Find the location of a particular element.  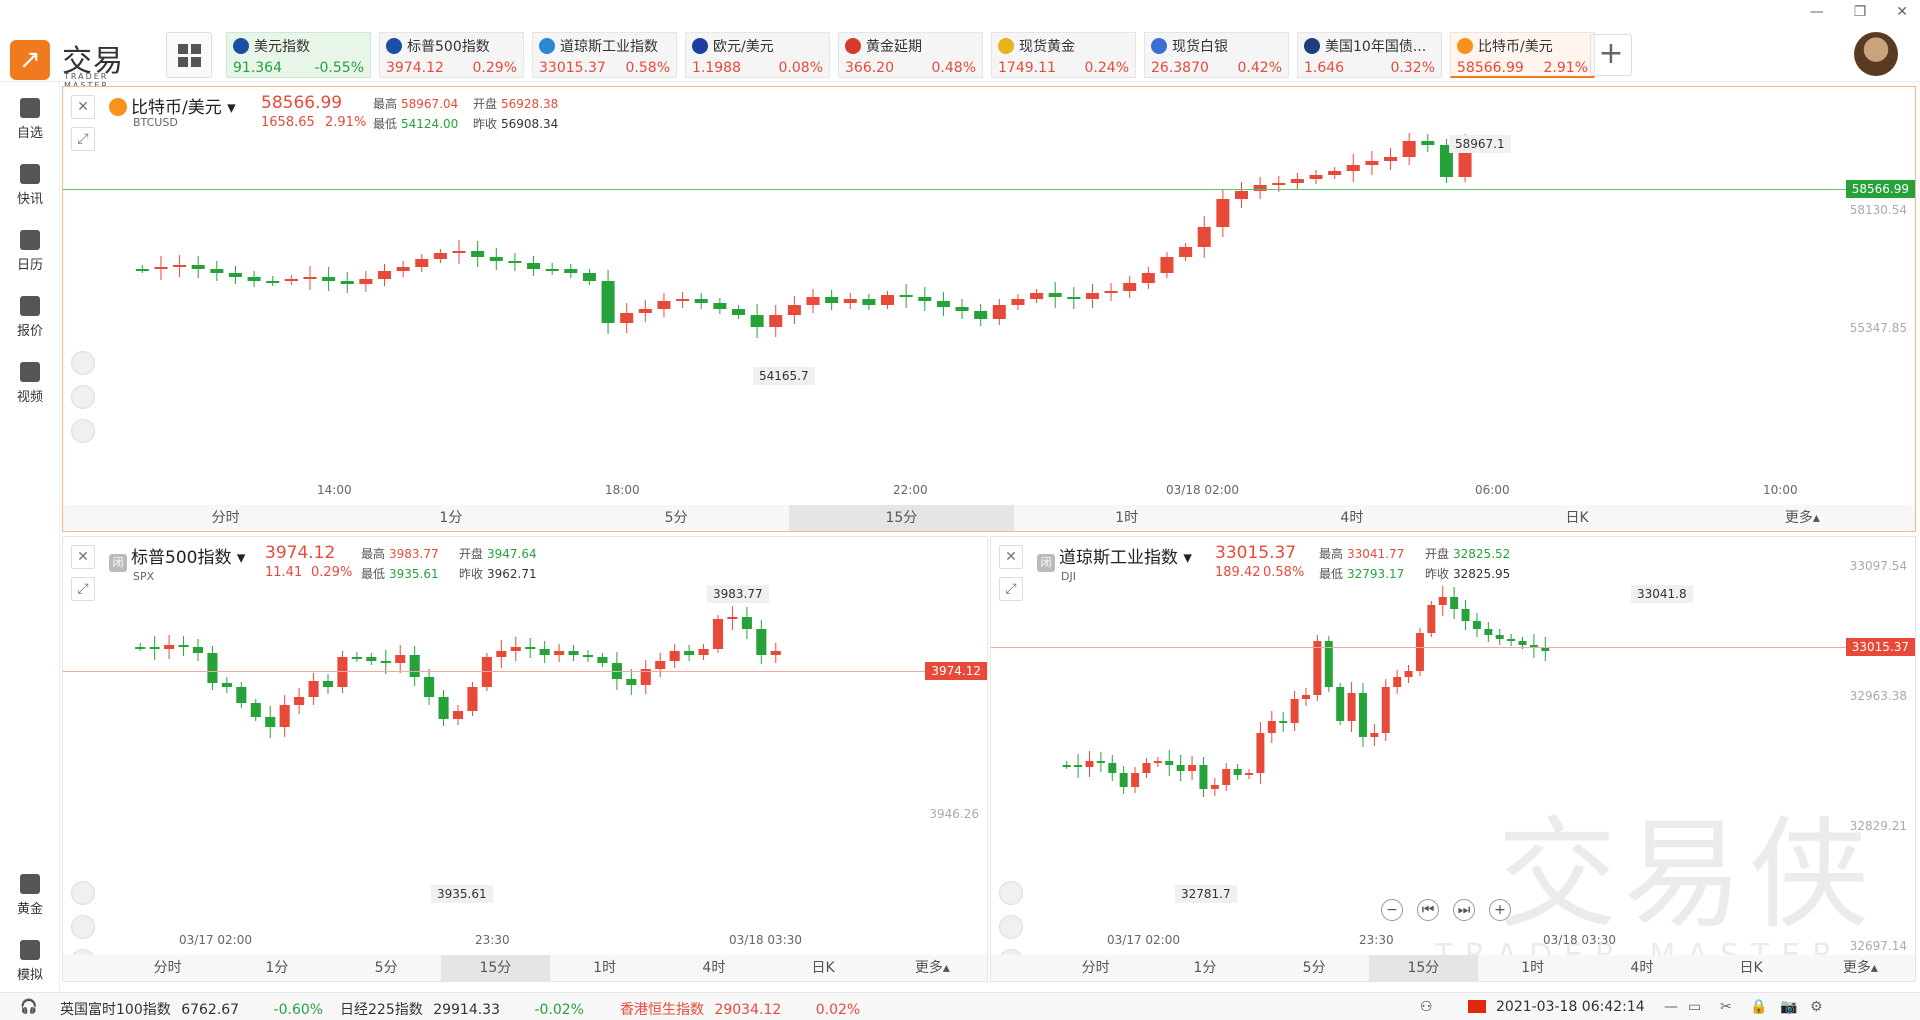

price-tag: 58566.99 is located at coordinates (1880, 189).